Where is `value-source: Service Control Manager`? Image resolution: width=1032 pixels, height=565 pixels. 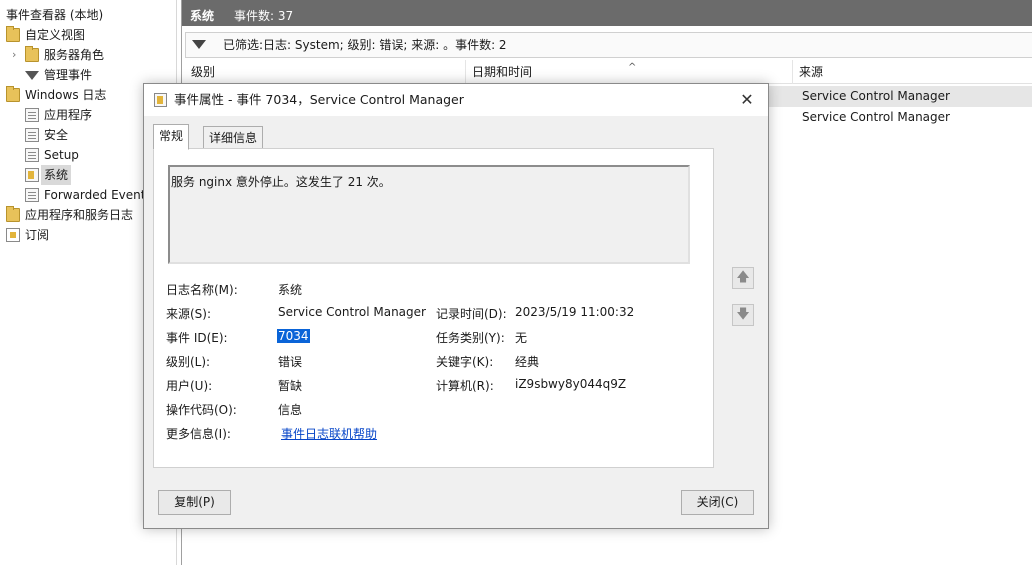
value-source: Service Control Manager is located at coordinates (352, 312).